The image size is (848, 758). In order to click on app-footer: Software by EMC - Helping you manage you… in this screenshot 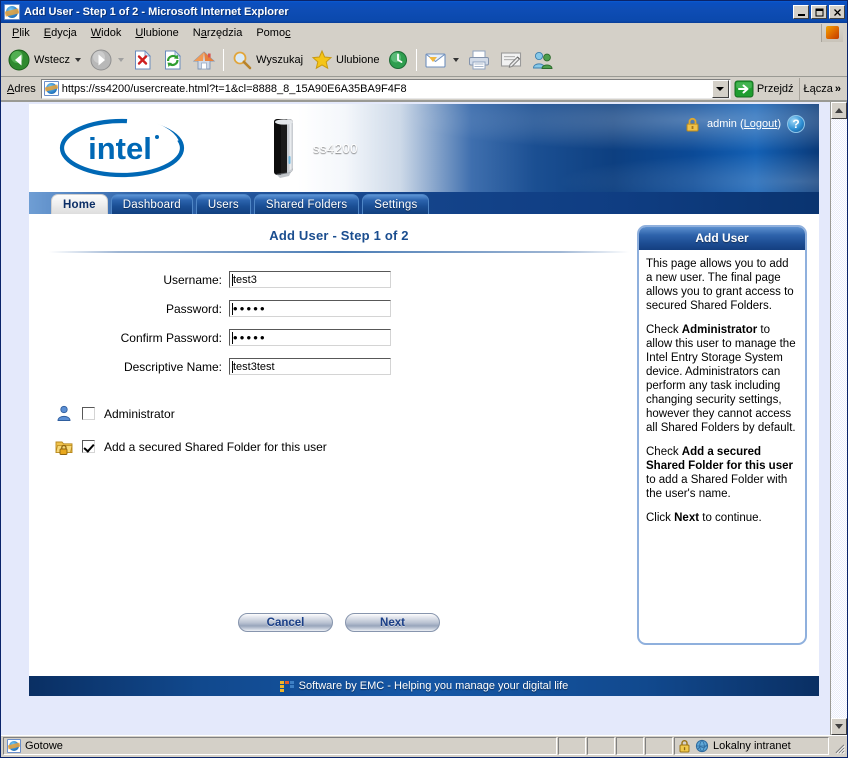, I will do `click(424, 686)`.